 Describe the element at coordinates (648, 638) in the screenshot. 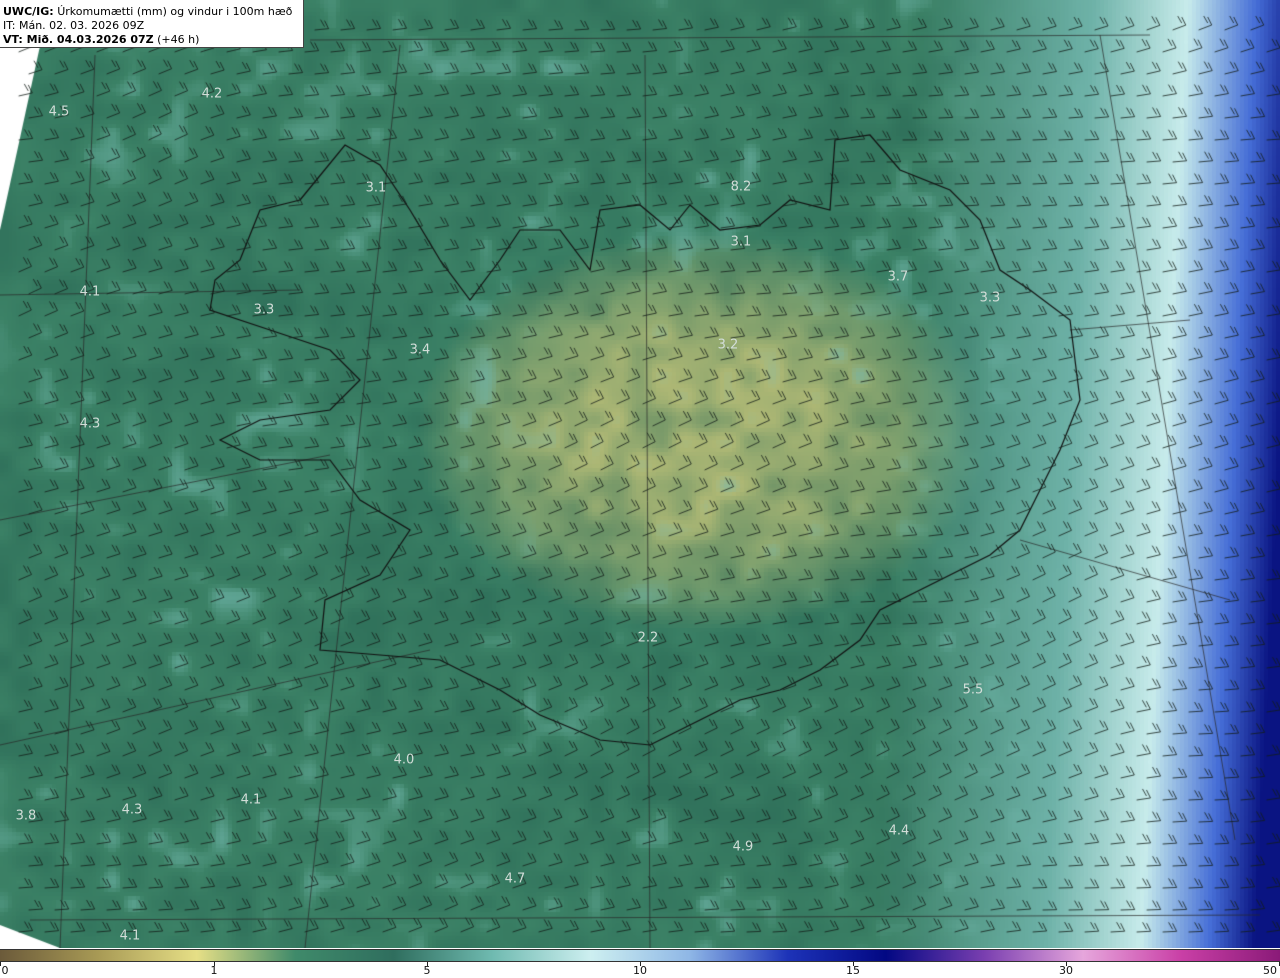

I see `field-value-label: 2.2` at that location.